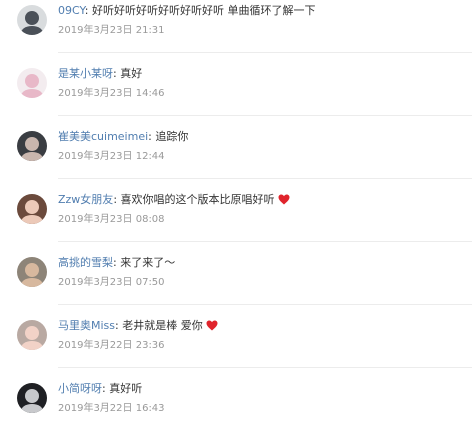 This screenshot has width=472, height=441. Describe the element at coordinates (116, 263) in the screenshot. I see `comment-line: 高挑的雪梨: 来了来了～` at that location.